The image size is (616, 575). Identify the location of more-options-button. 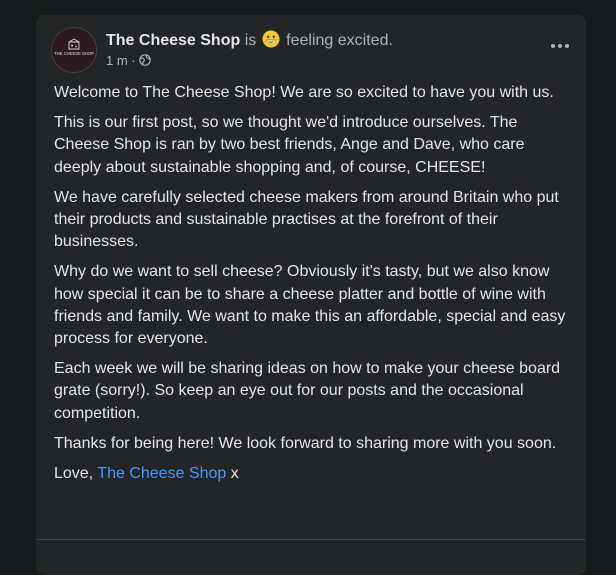
(560, 46).